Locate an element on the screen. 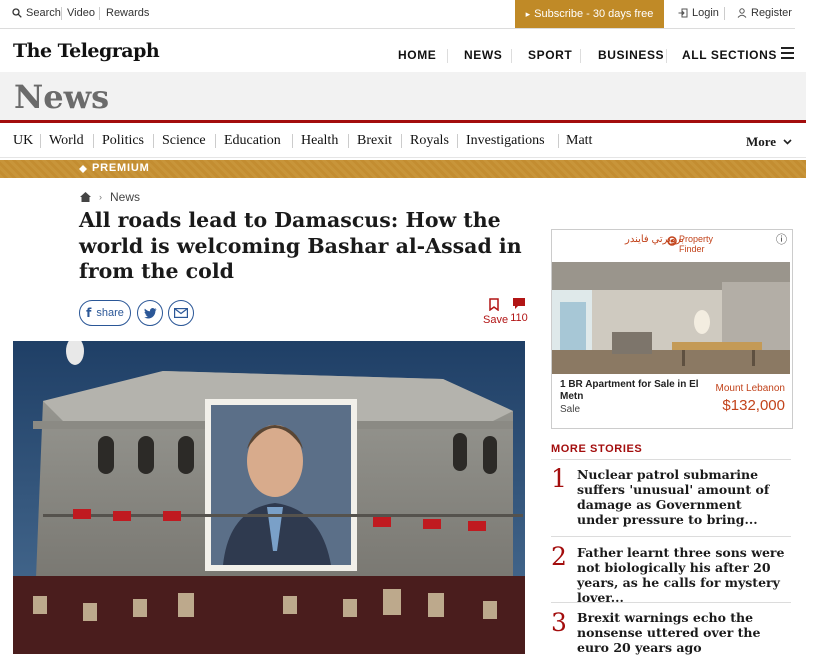 The height and width of the screenshot is (655, 813). subnav-world: World is located at coordinates (66, 141).